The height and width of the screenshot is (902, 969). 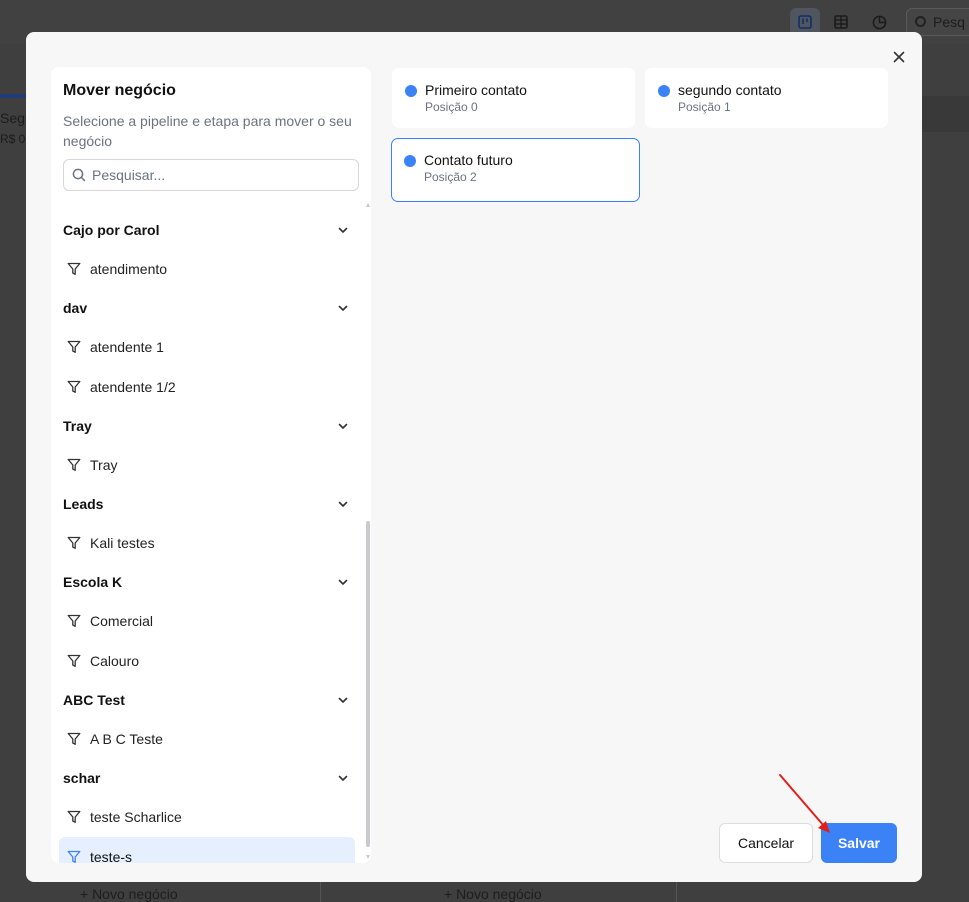 What do you see at coordinates (859, 843) in the screenshot?
I see `save-button: Salvar` at bounding box center [859, 843].